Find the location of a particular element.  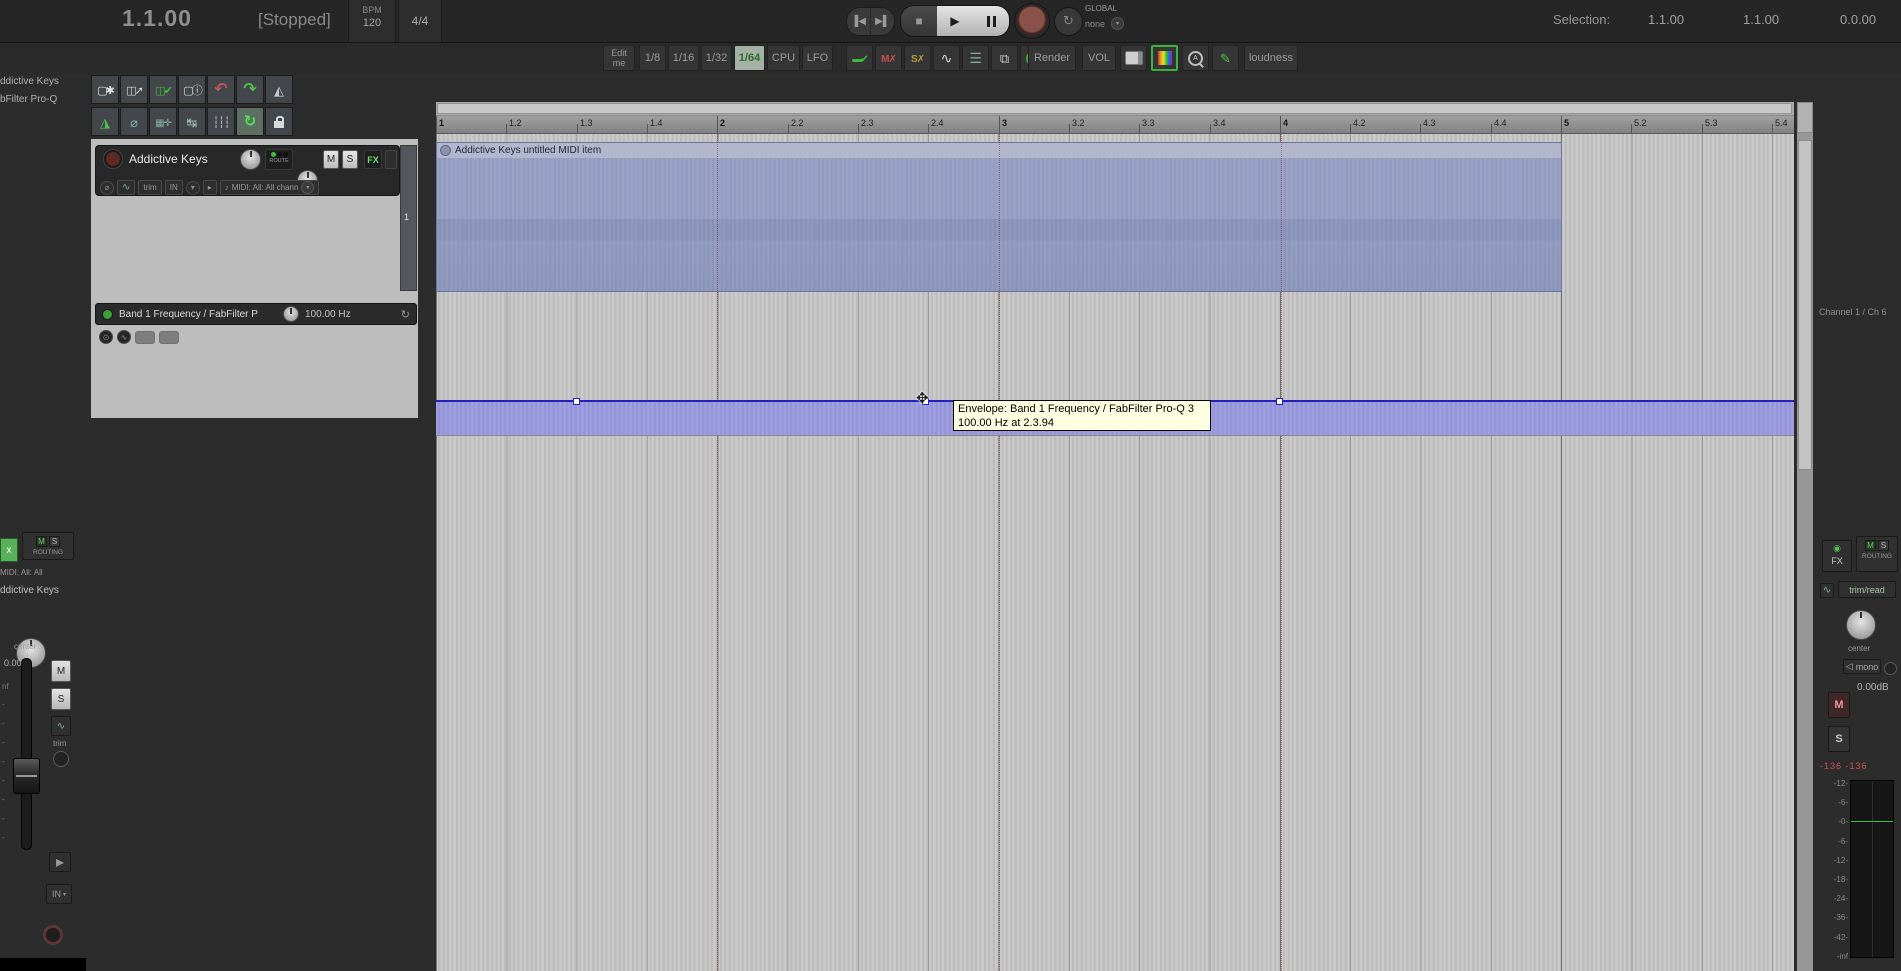

record-arm-icon is located at coordinates (113, 159).